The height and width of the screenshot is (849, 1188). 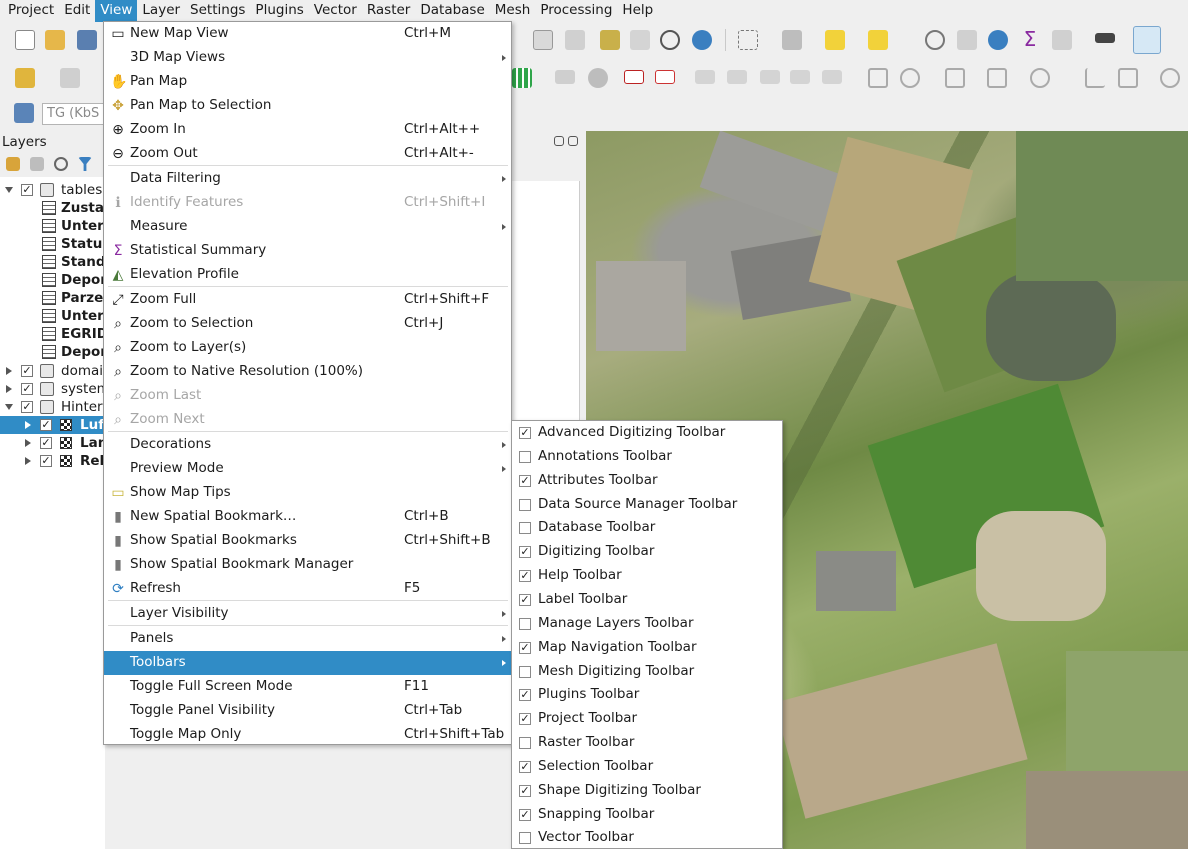 I want to click on toolbar-toggle-advanced-digitizing-toolbar: ✓ Advanced Digitizing Toolbar, so click(x=647, y=433).